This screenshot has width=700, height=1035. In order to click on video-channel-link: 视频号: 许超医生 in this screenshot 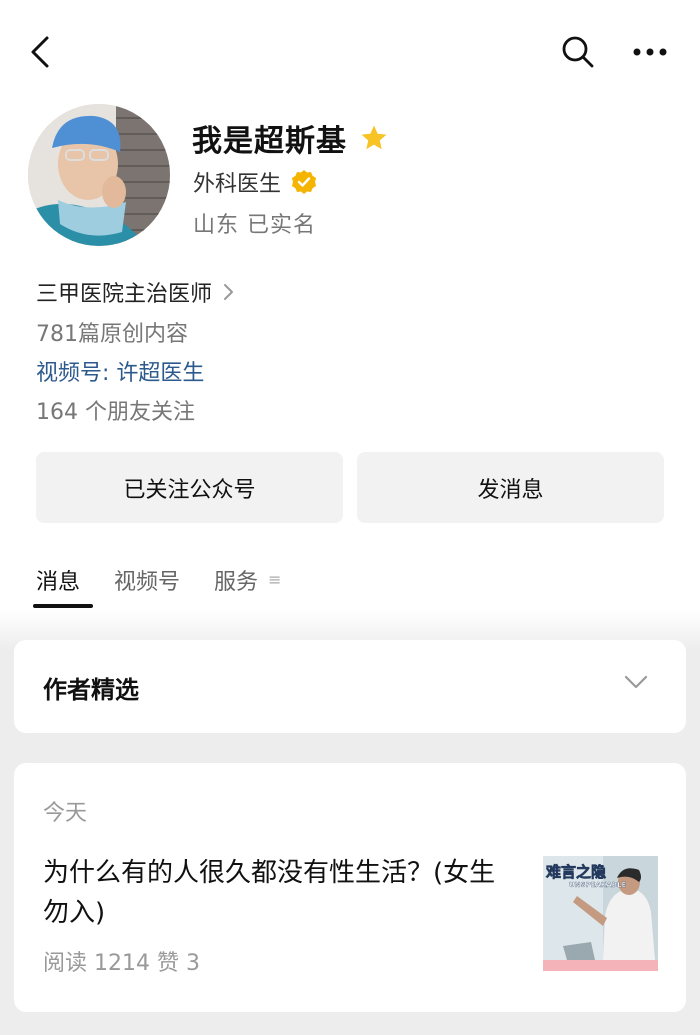, I will do `click(120, 371)`.